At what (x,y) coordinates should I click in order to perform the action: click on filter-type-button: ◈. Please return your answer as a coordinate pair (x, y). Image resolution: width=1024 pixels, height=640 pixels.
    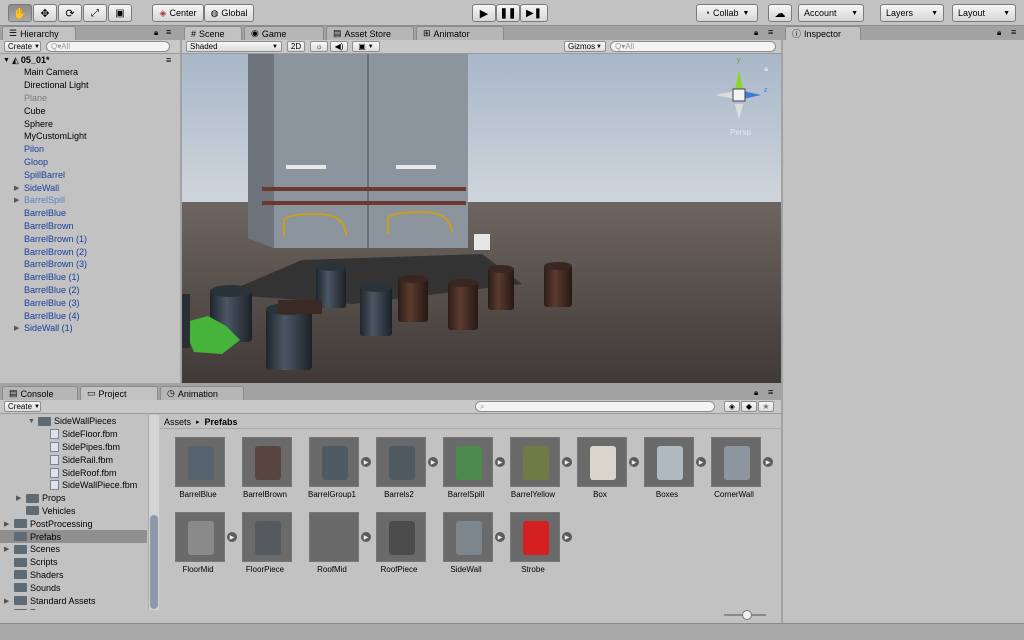
    Looking at the image, I should click on (732, 406).